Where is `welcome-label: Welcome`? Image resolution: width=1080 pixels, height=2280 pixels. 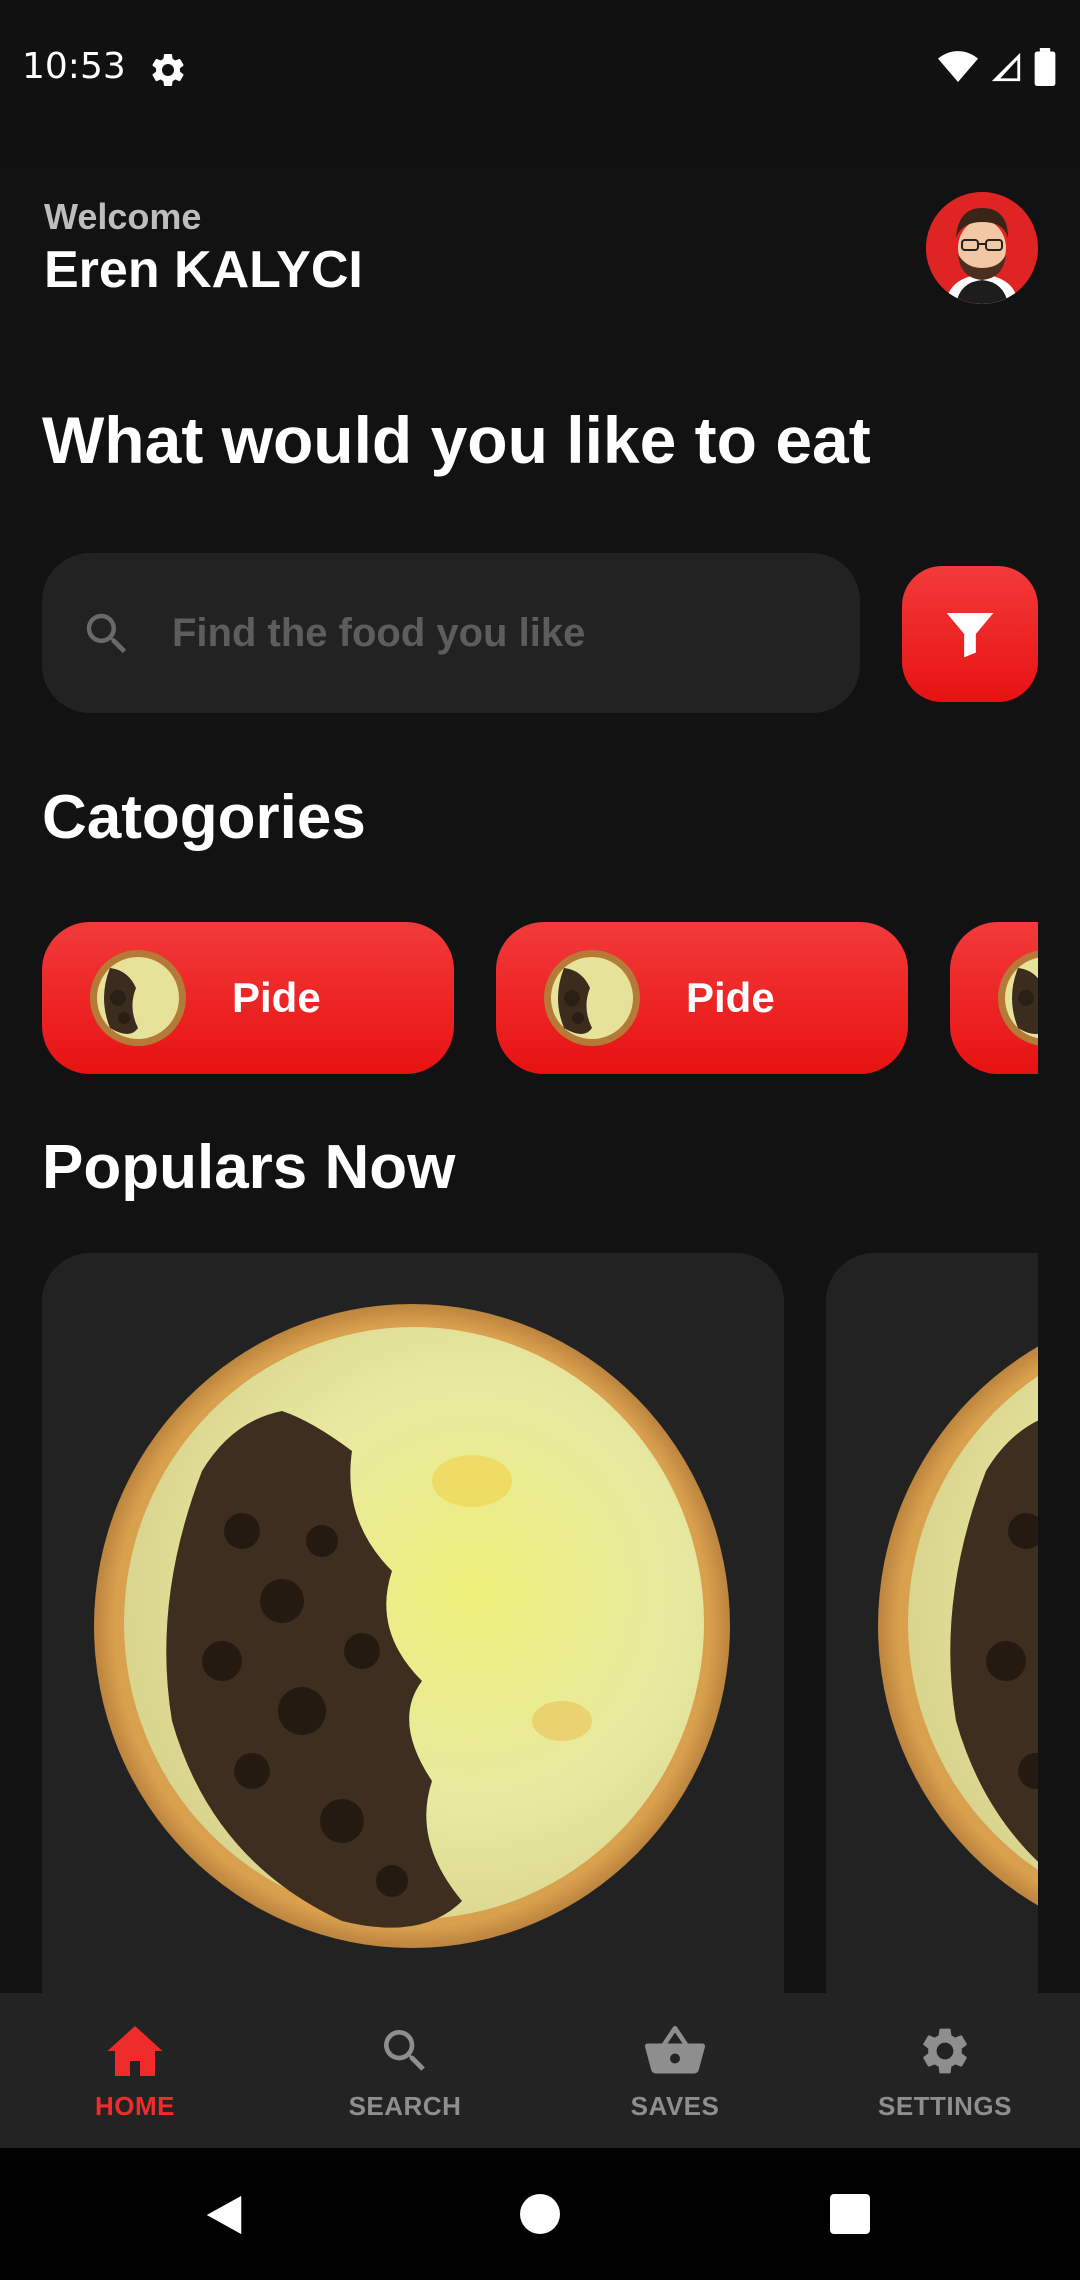 welcome-label: Welcome is located at coordinates (123, 216).